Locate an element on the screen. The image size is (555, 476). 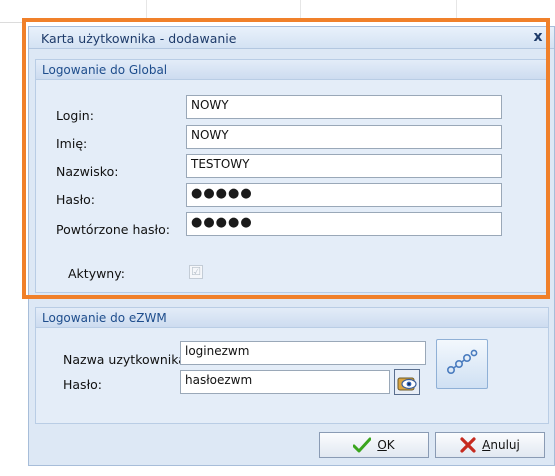
show-password-button is located at coordinates (407, 382).